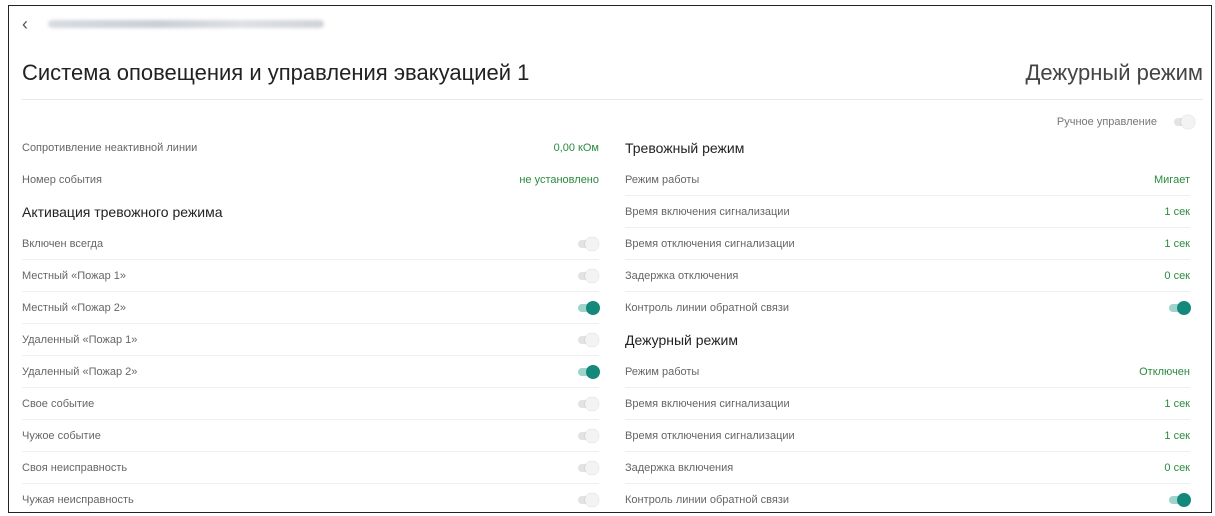  What do you see at coordinates (682, 275) in the screenshot?
I see `alarm-off-delay-label: Задержка отключения` at bounding box center [682, 275].